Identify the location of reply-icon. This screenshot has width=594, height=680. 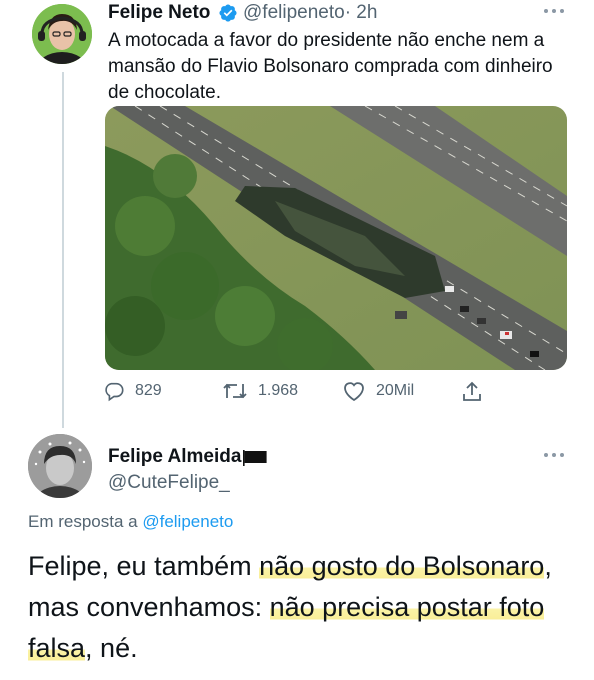
(114, 392).